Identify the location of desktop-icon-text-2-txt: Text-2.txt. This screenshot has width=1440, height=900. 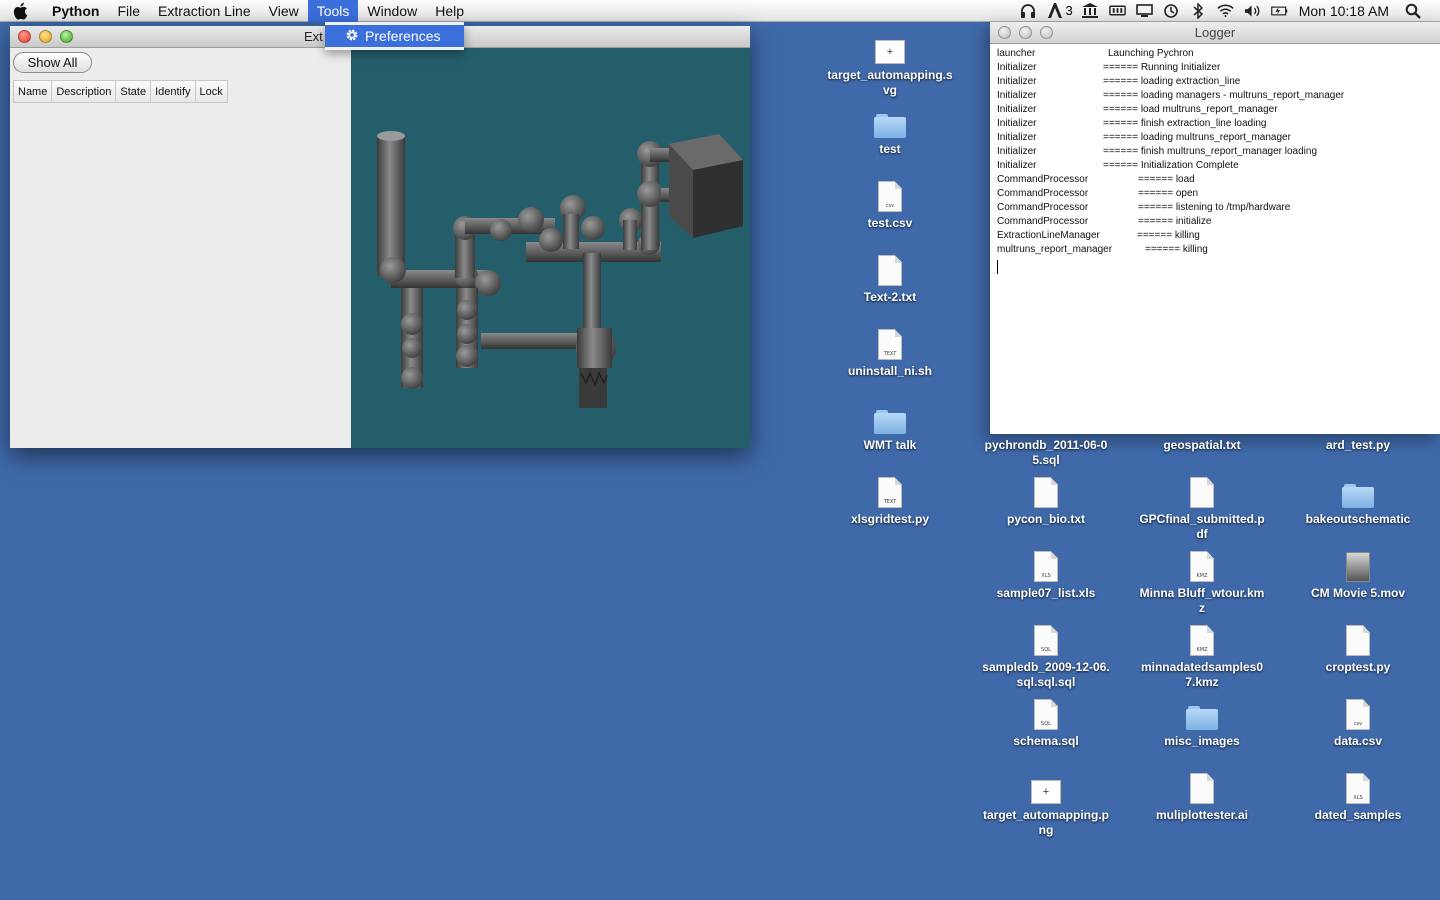
(890, 277).